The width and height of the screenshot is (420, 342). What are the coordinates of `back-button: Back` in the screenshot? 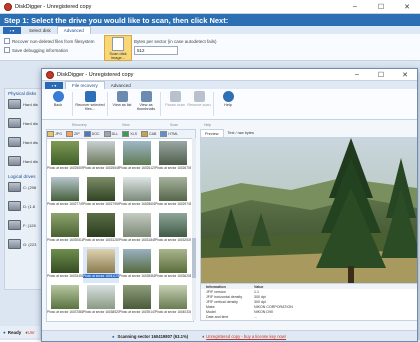 It's located at (58, 104).